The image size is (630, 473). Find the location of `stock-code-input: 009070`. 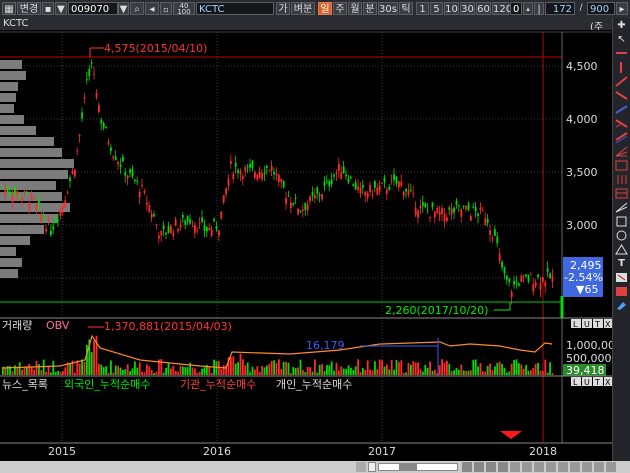

stock-code-input: 009070 is located at coordinates (93, 8).